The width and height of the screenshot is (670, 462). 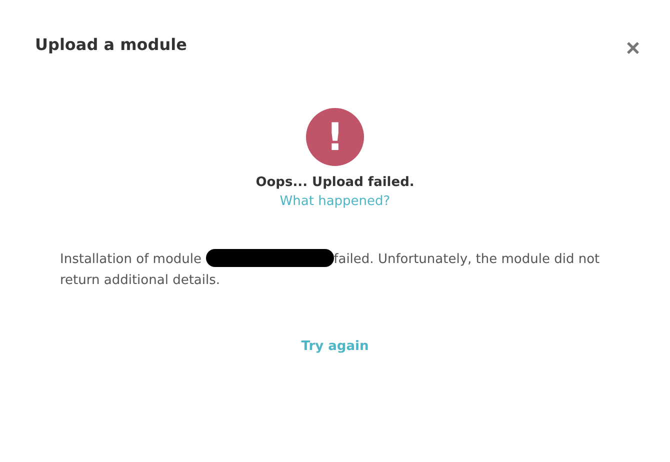 I want to click on try-again-link: Try again, so click(x=335, y=346).